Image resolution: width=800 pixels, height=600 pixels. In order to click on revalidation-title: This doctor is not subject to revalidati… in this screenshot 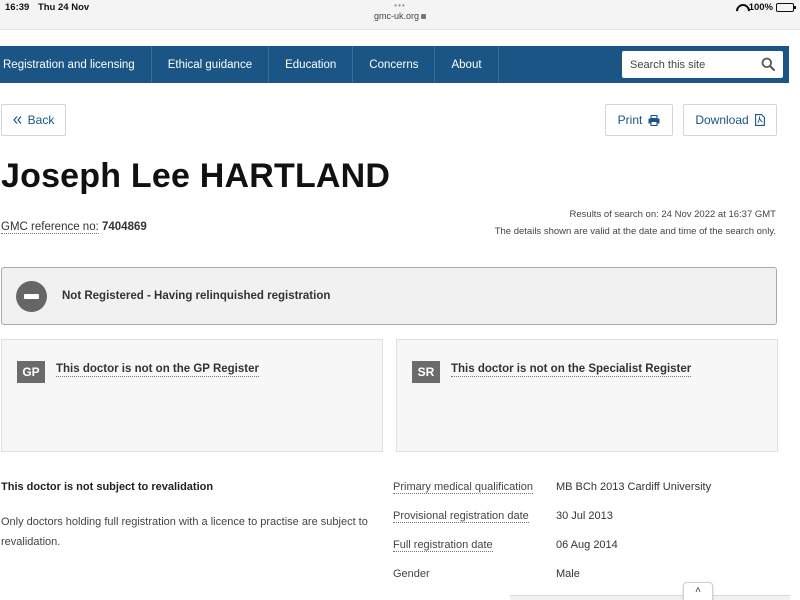, I will do `click(107, 487)`.